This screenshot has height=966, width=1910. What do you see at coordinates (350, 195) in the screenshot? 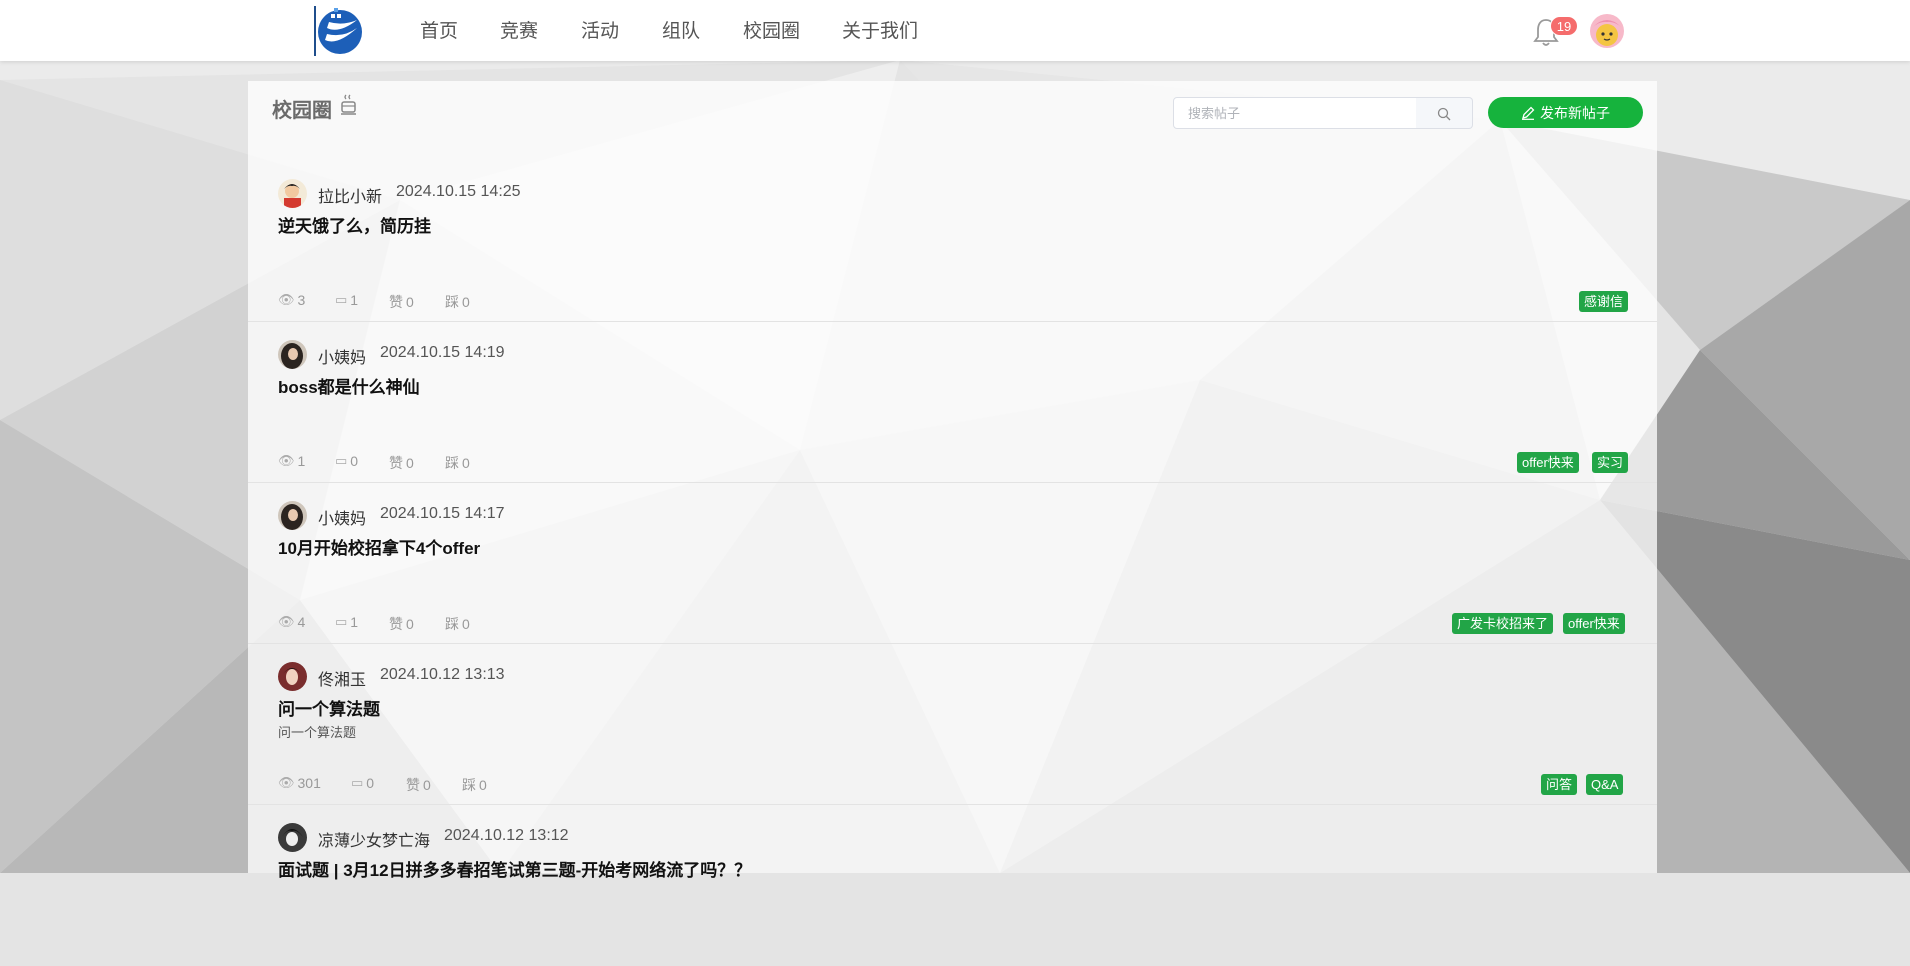
I see `post-author: 拉比小新` at bounding box center [350, 195].